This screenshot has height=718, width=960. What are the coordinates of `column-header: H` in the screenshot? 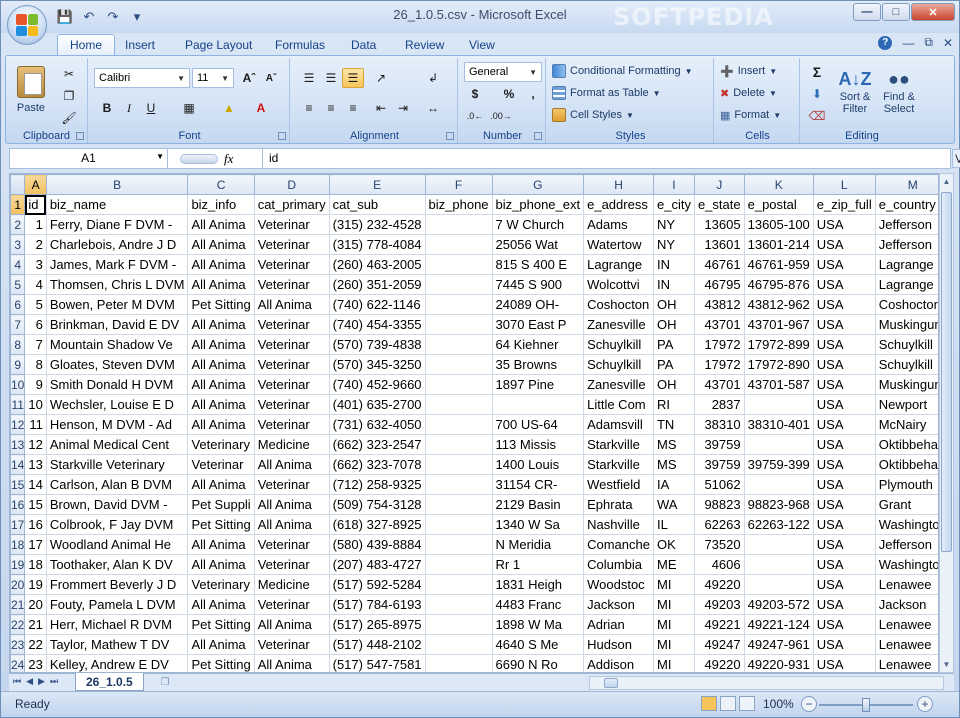 It's located at (618, 184).